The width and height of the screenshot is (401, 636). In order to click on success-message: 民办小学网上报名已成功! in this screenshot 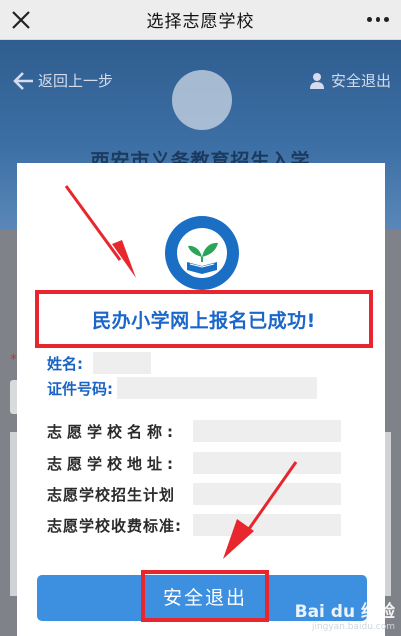, I will do `click(204, 320)`.